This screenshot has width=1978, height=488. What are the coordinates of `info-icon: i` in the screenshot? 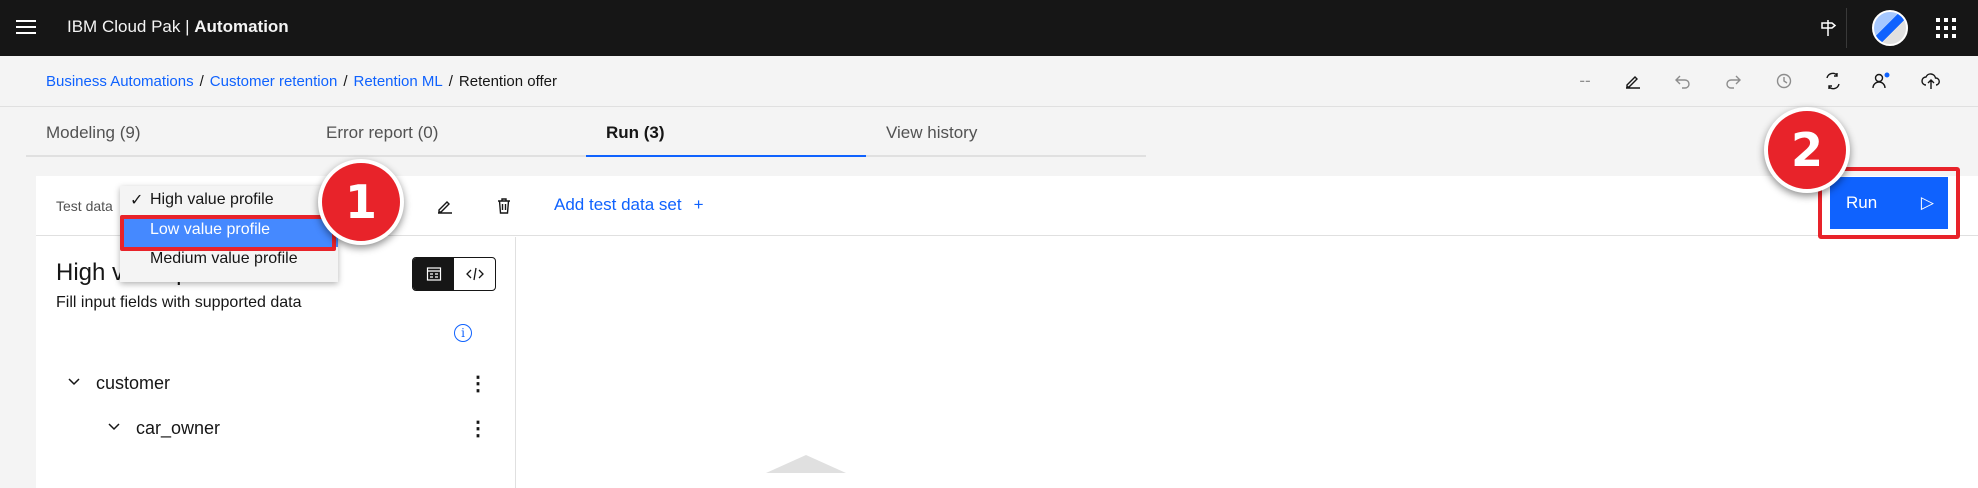 It's located at (463, 333).